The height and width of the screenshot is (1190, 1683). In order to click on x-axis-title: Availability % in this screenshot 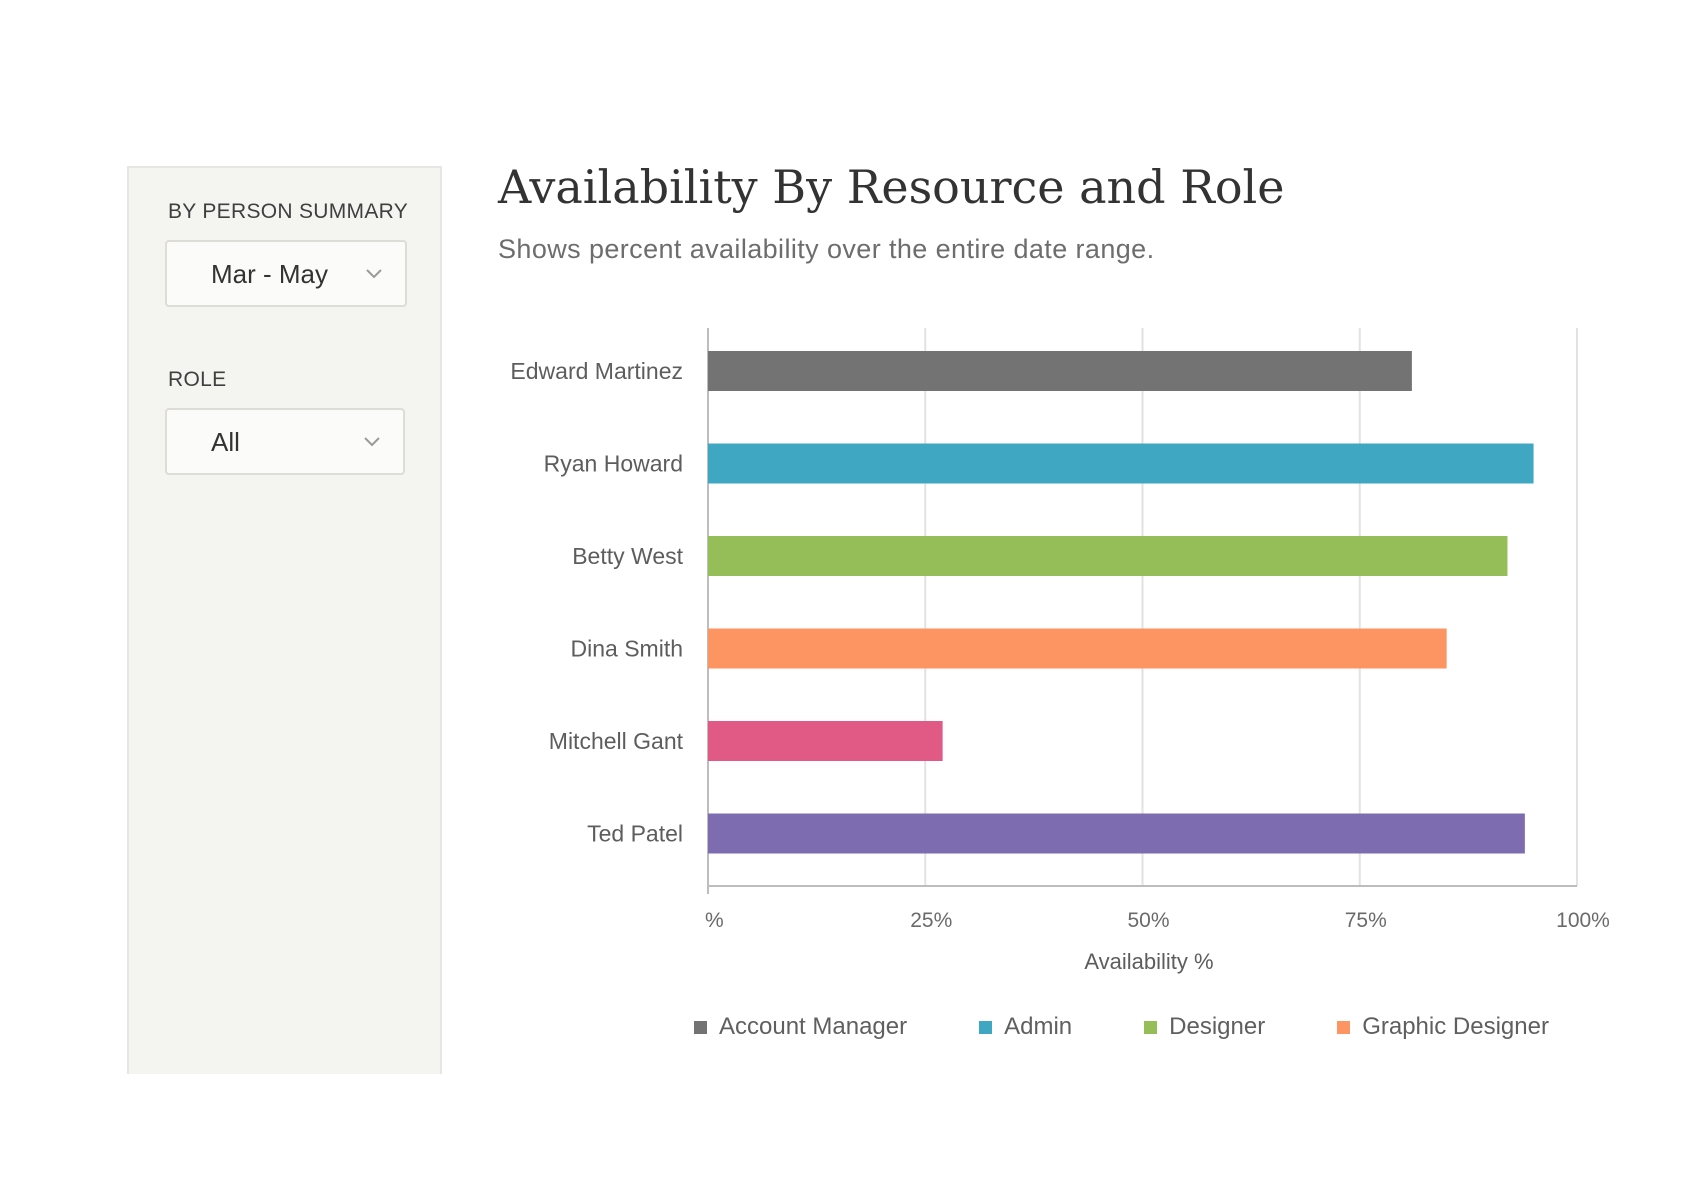, I will do `click(1148, 961)`.